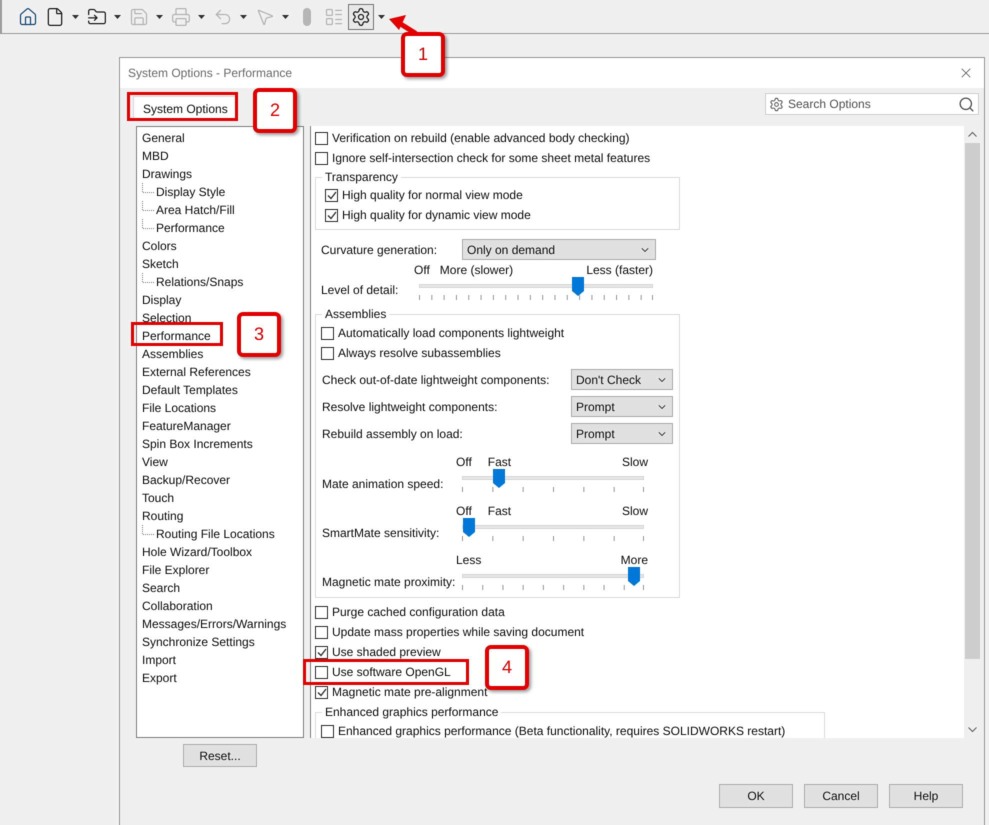 The width and height of the screenshot is (989, 825). What do you see at coordinates (966, 104) in the screenshot?
I see `search-icon` at bounding box center [966, 104].